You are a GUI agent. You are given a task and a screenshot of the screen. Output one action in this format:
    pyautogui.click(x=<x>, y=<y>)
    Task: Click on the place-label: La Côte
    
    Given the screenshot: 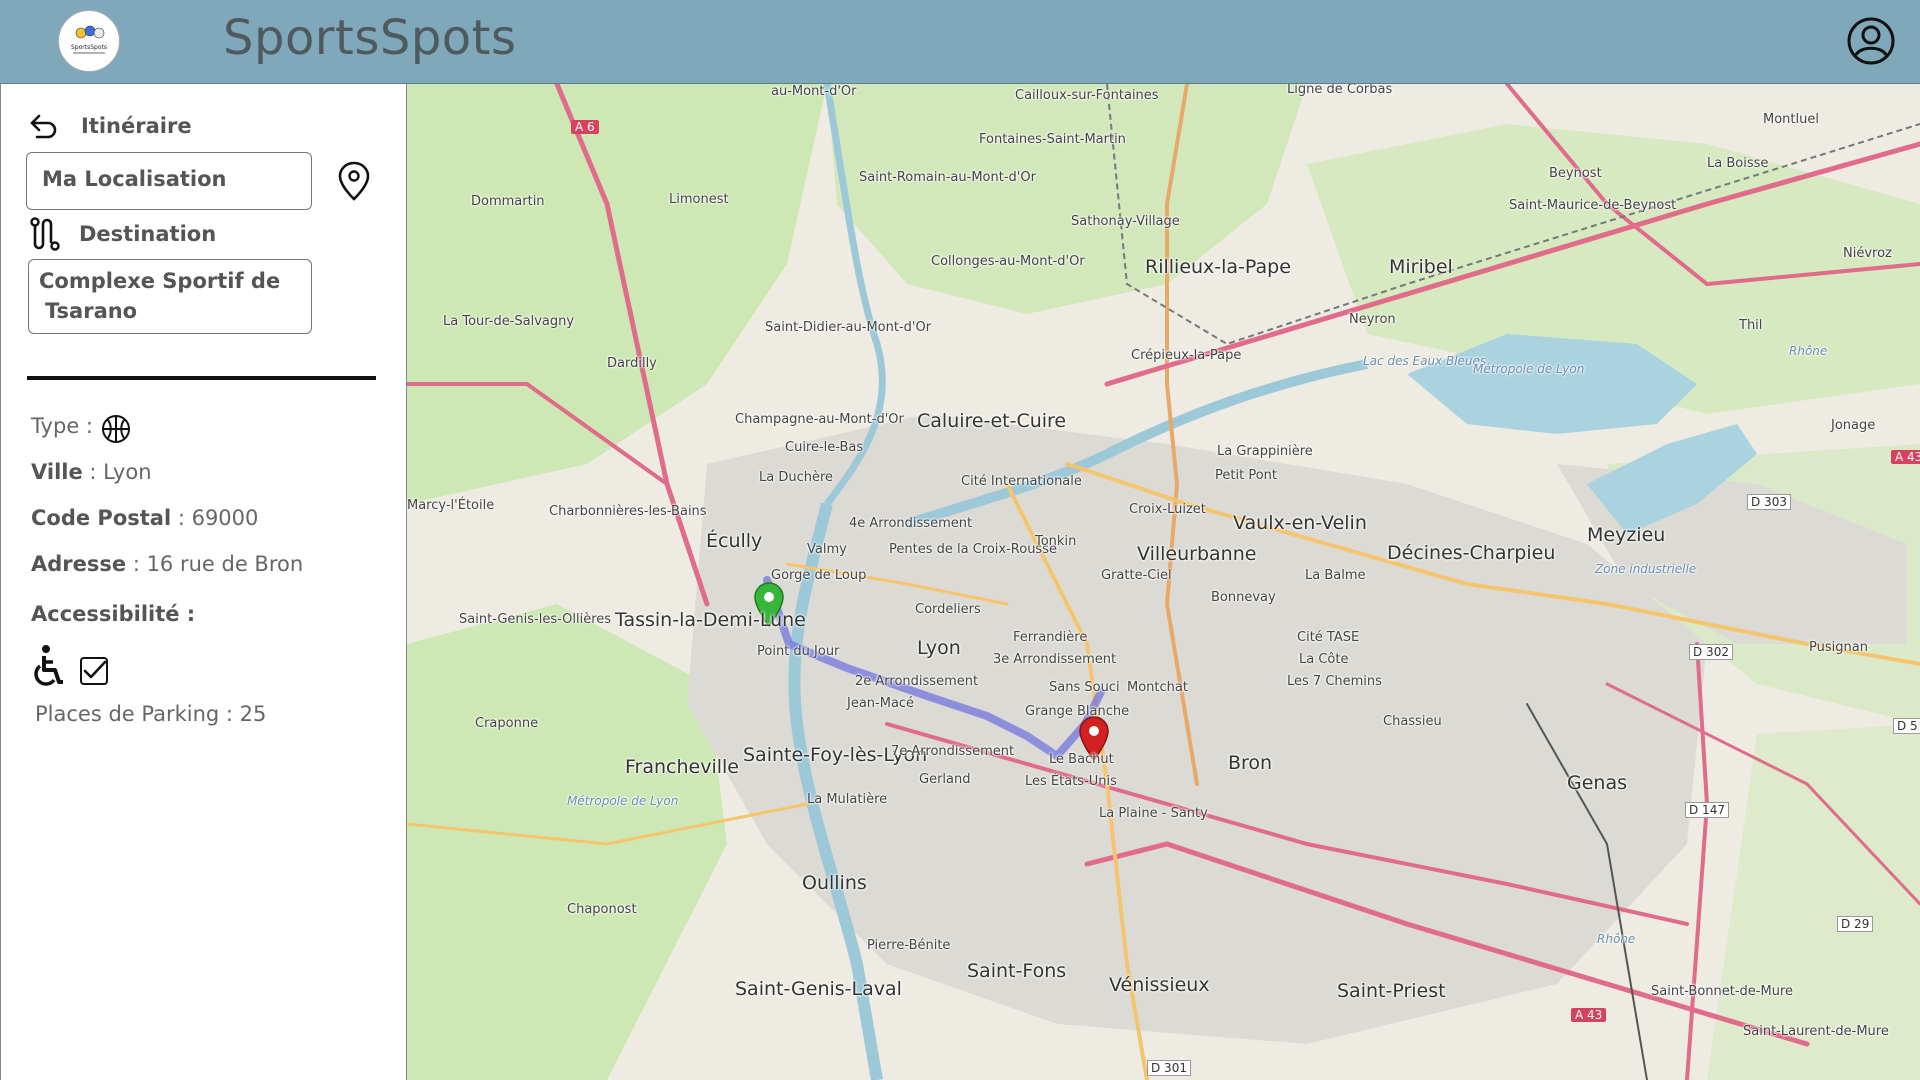 What is the action you would take?
    pyautogui.click(x=1324, y=659)
    